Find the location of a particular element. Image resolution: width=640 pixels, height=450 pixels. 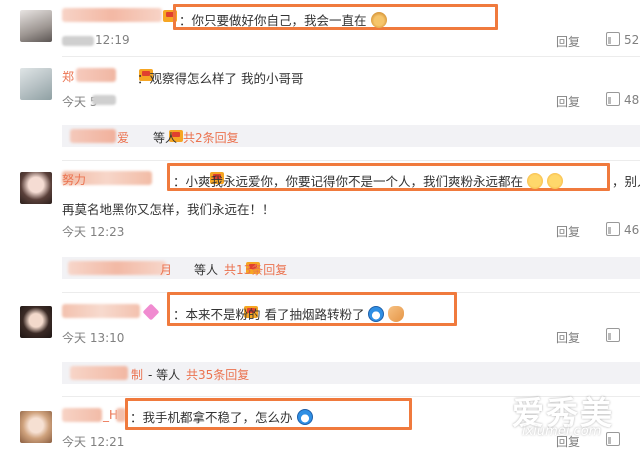

comment-time: 今天 12:23 is located at coordinates (93, 232).